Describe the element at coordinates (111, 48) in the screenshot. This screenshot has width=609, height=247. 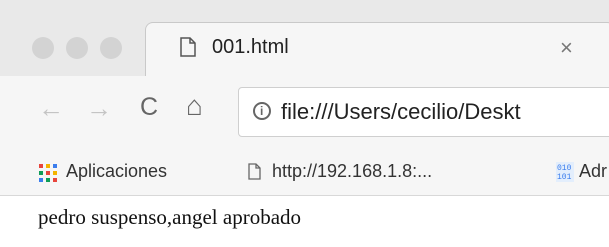
I see `zoom-window-button` at that location.